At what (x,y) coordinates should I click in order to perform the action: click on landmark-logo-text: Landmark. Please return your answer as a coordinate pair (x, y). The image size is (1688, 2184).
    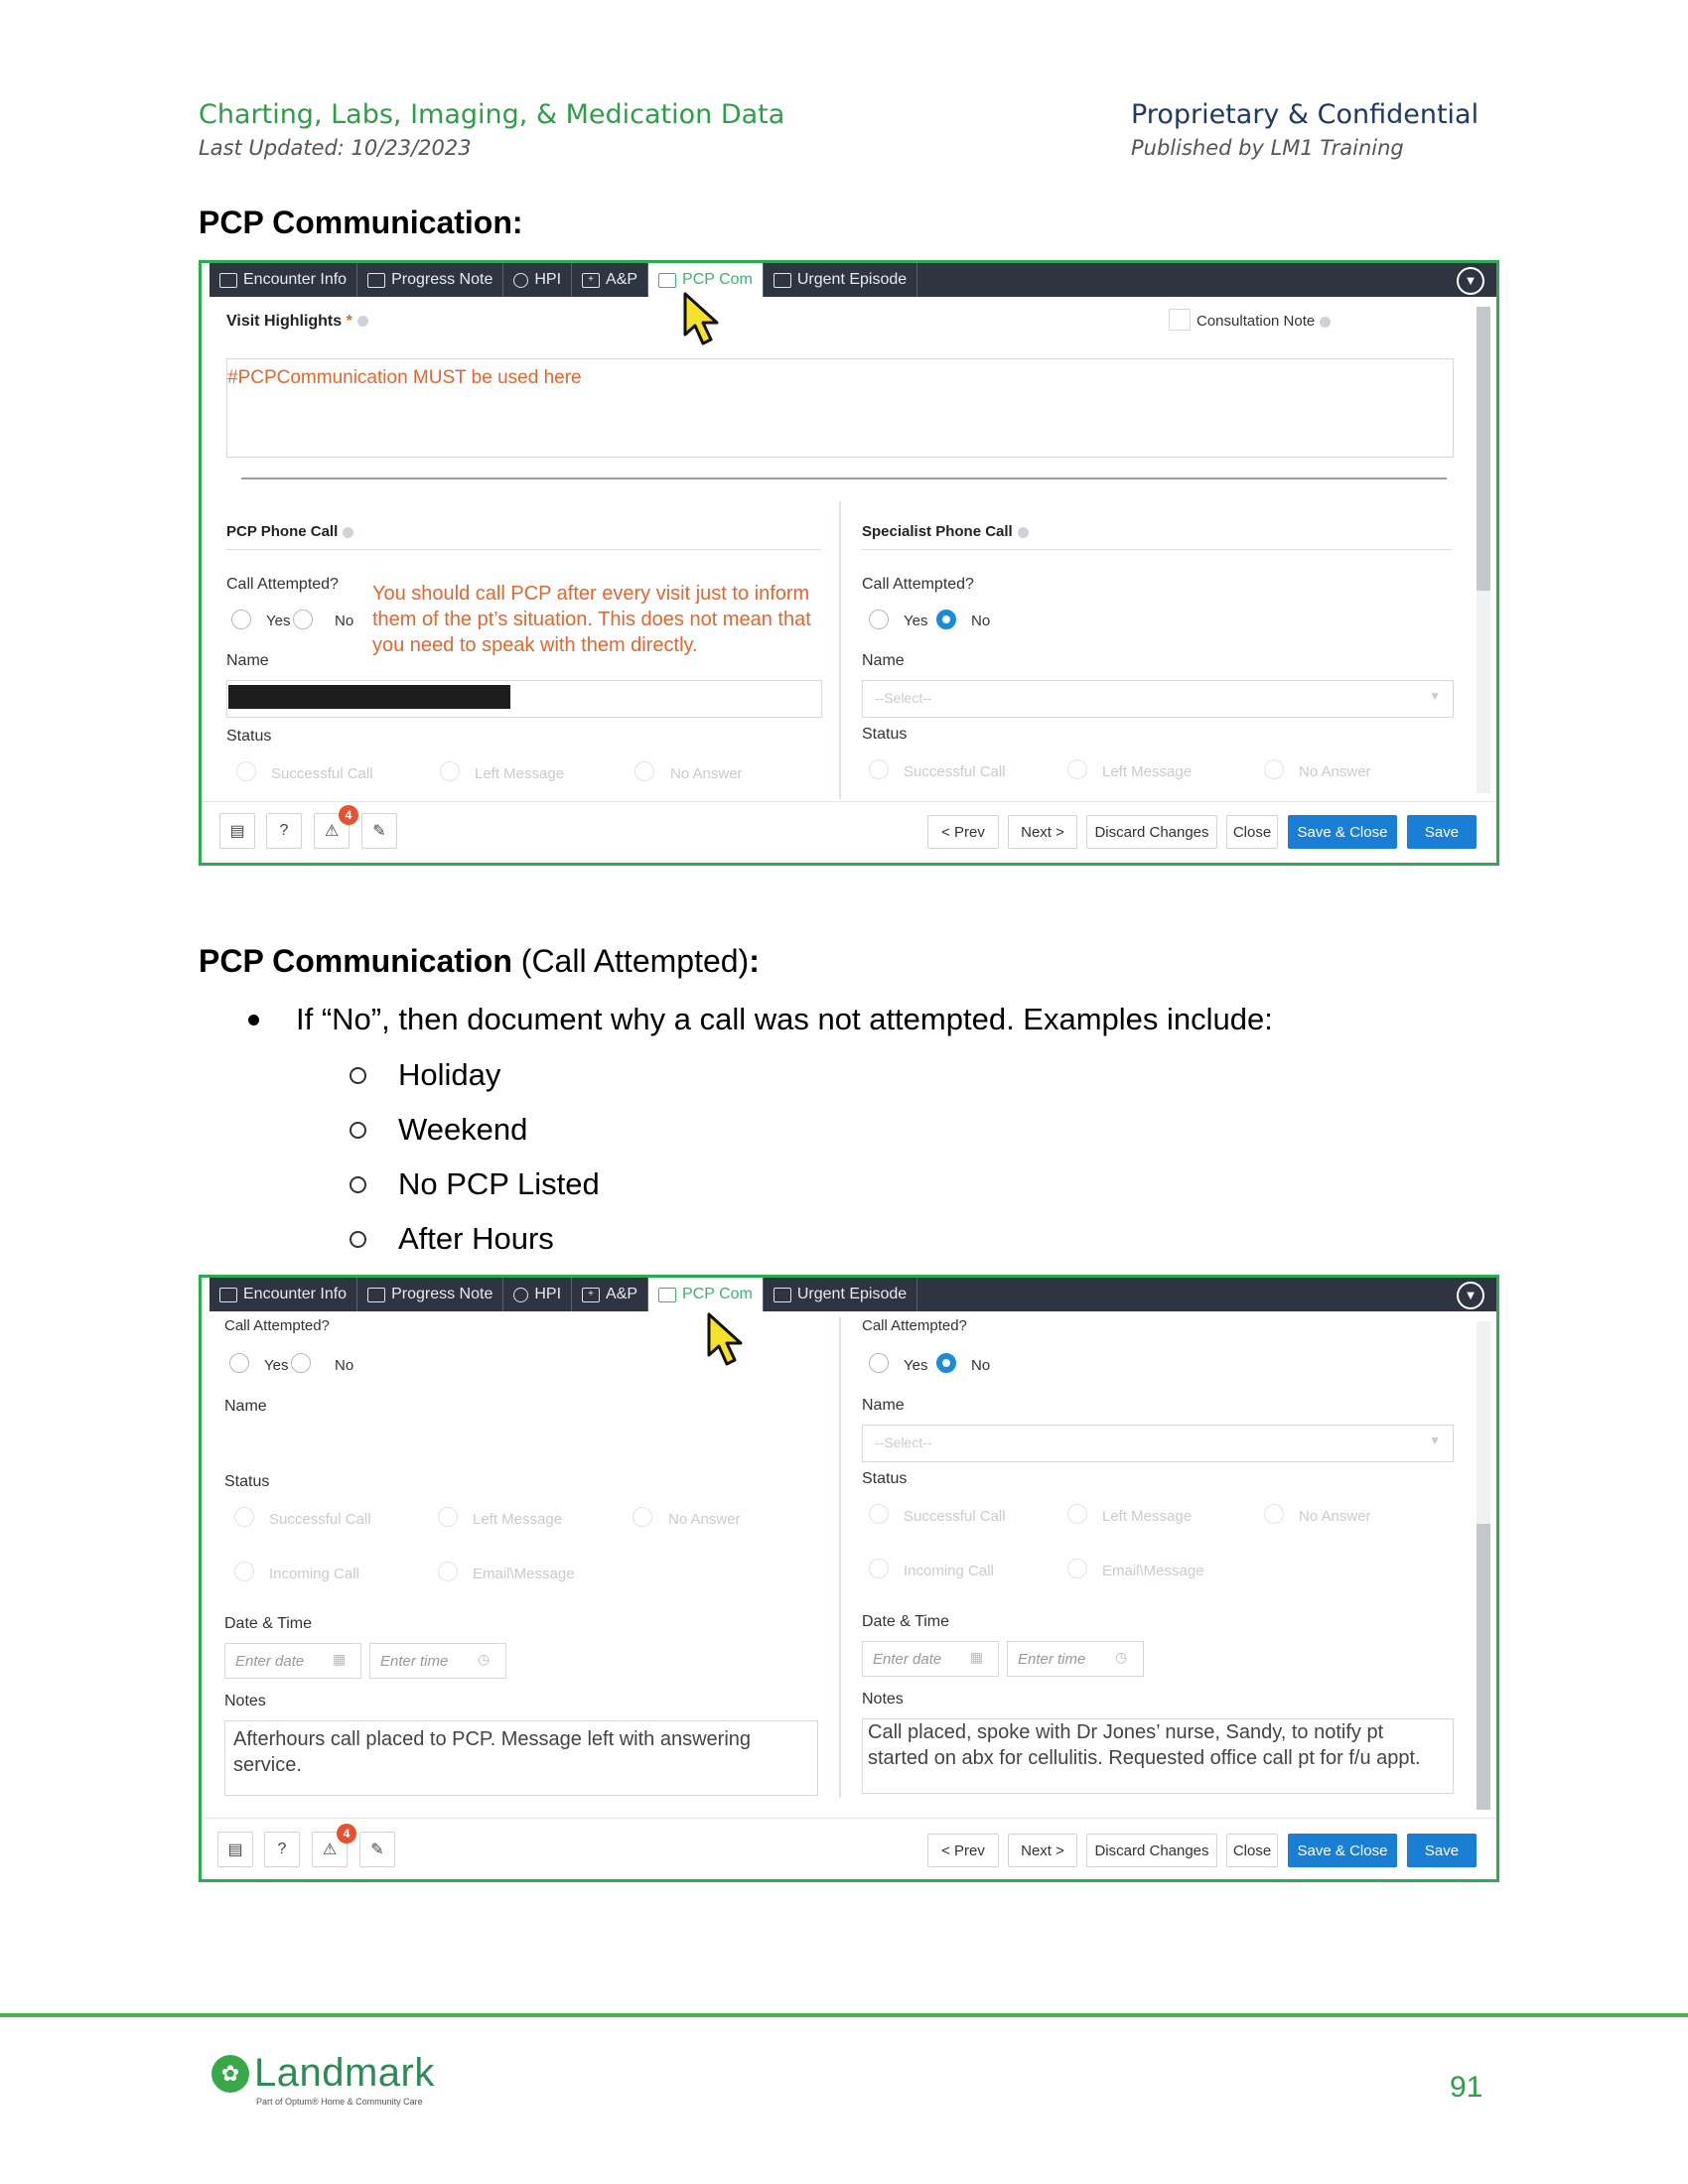
    Looking at the image, I should click on (344, 2073).